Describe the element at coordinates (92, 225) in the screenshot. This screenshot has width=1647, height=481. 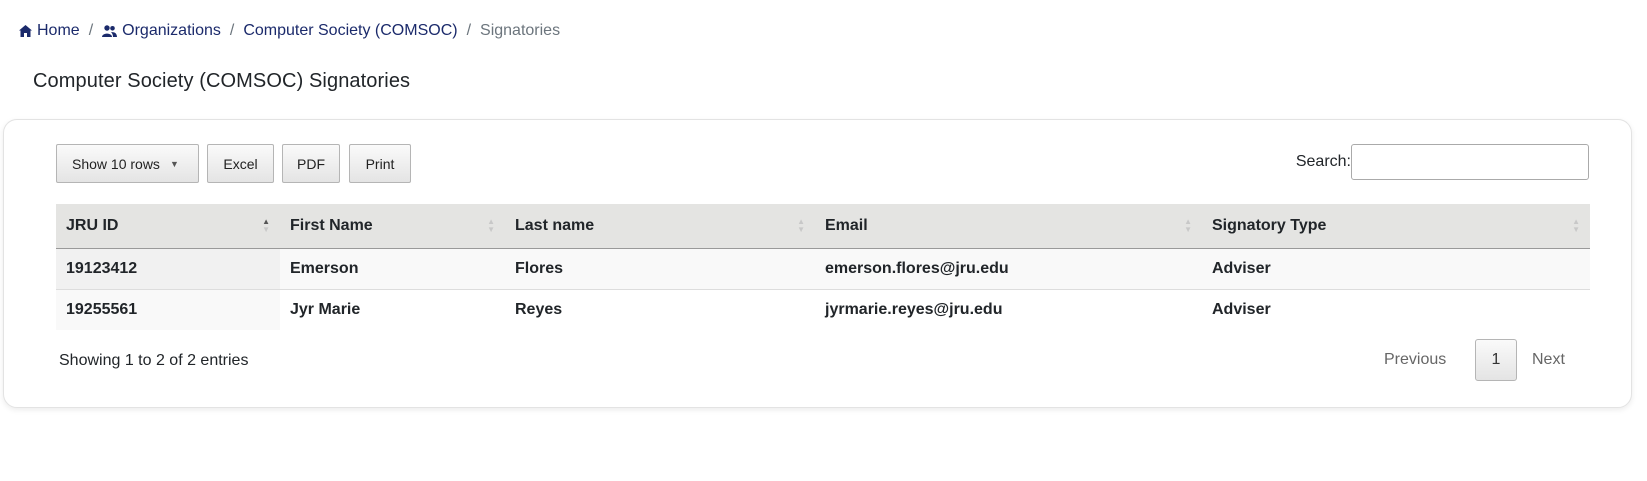
I see `column-header-label: JRU ID` at that location.